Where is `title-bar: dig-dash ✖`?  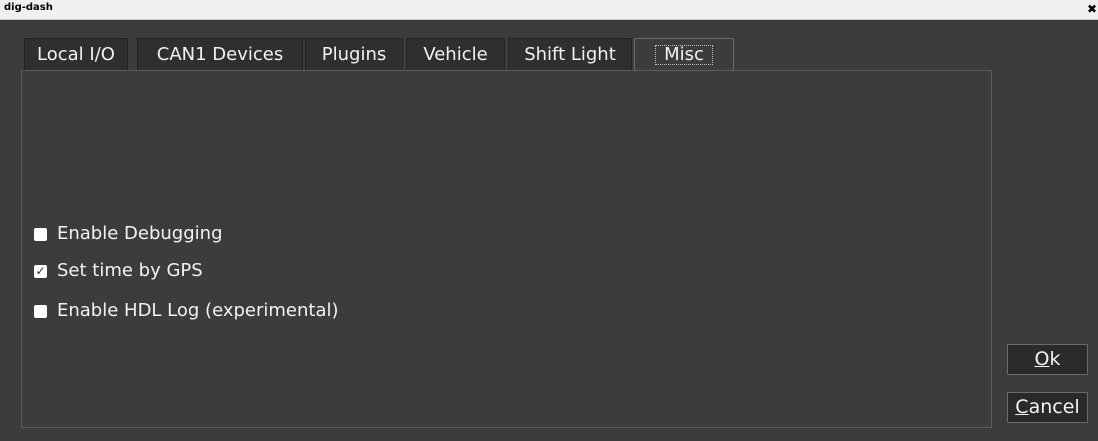 title-bar: dig-dash ✖ is located at coordinates (549, 10).